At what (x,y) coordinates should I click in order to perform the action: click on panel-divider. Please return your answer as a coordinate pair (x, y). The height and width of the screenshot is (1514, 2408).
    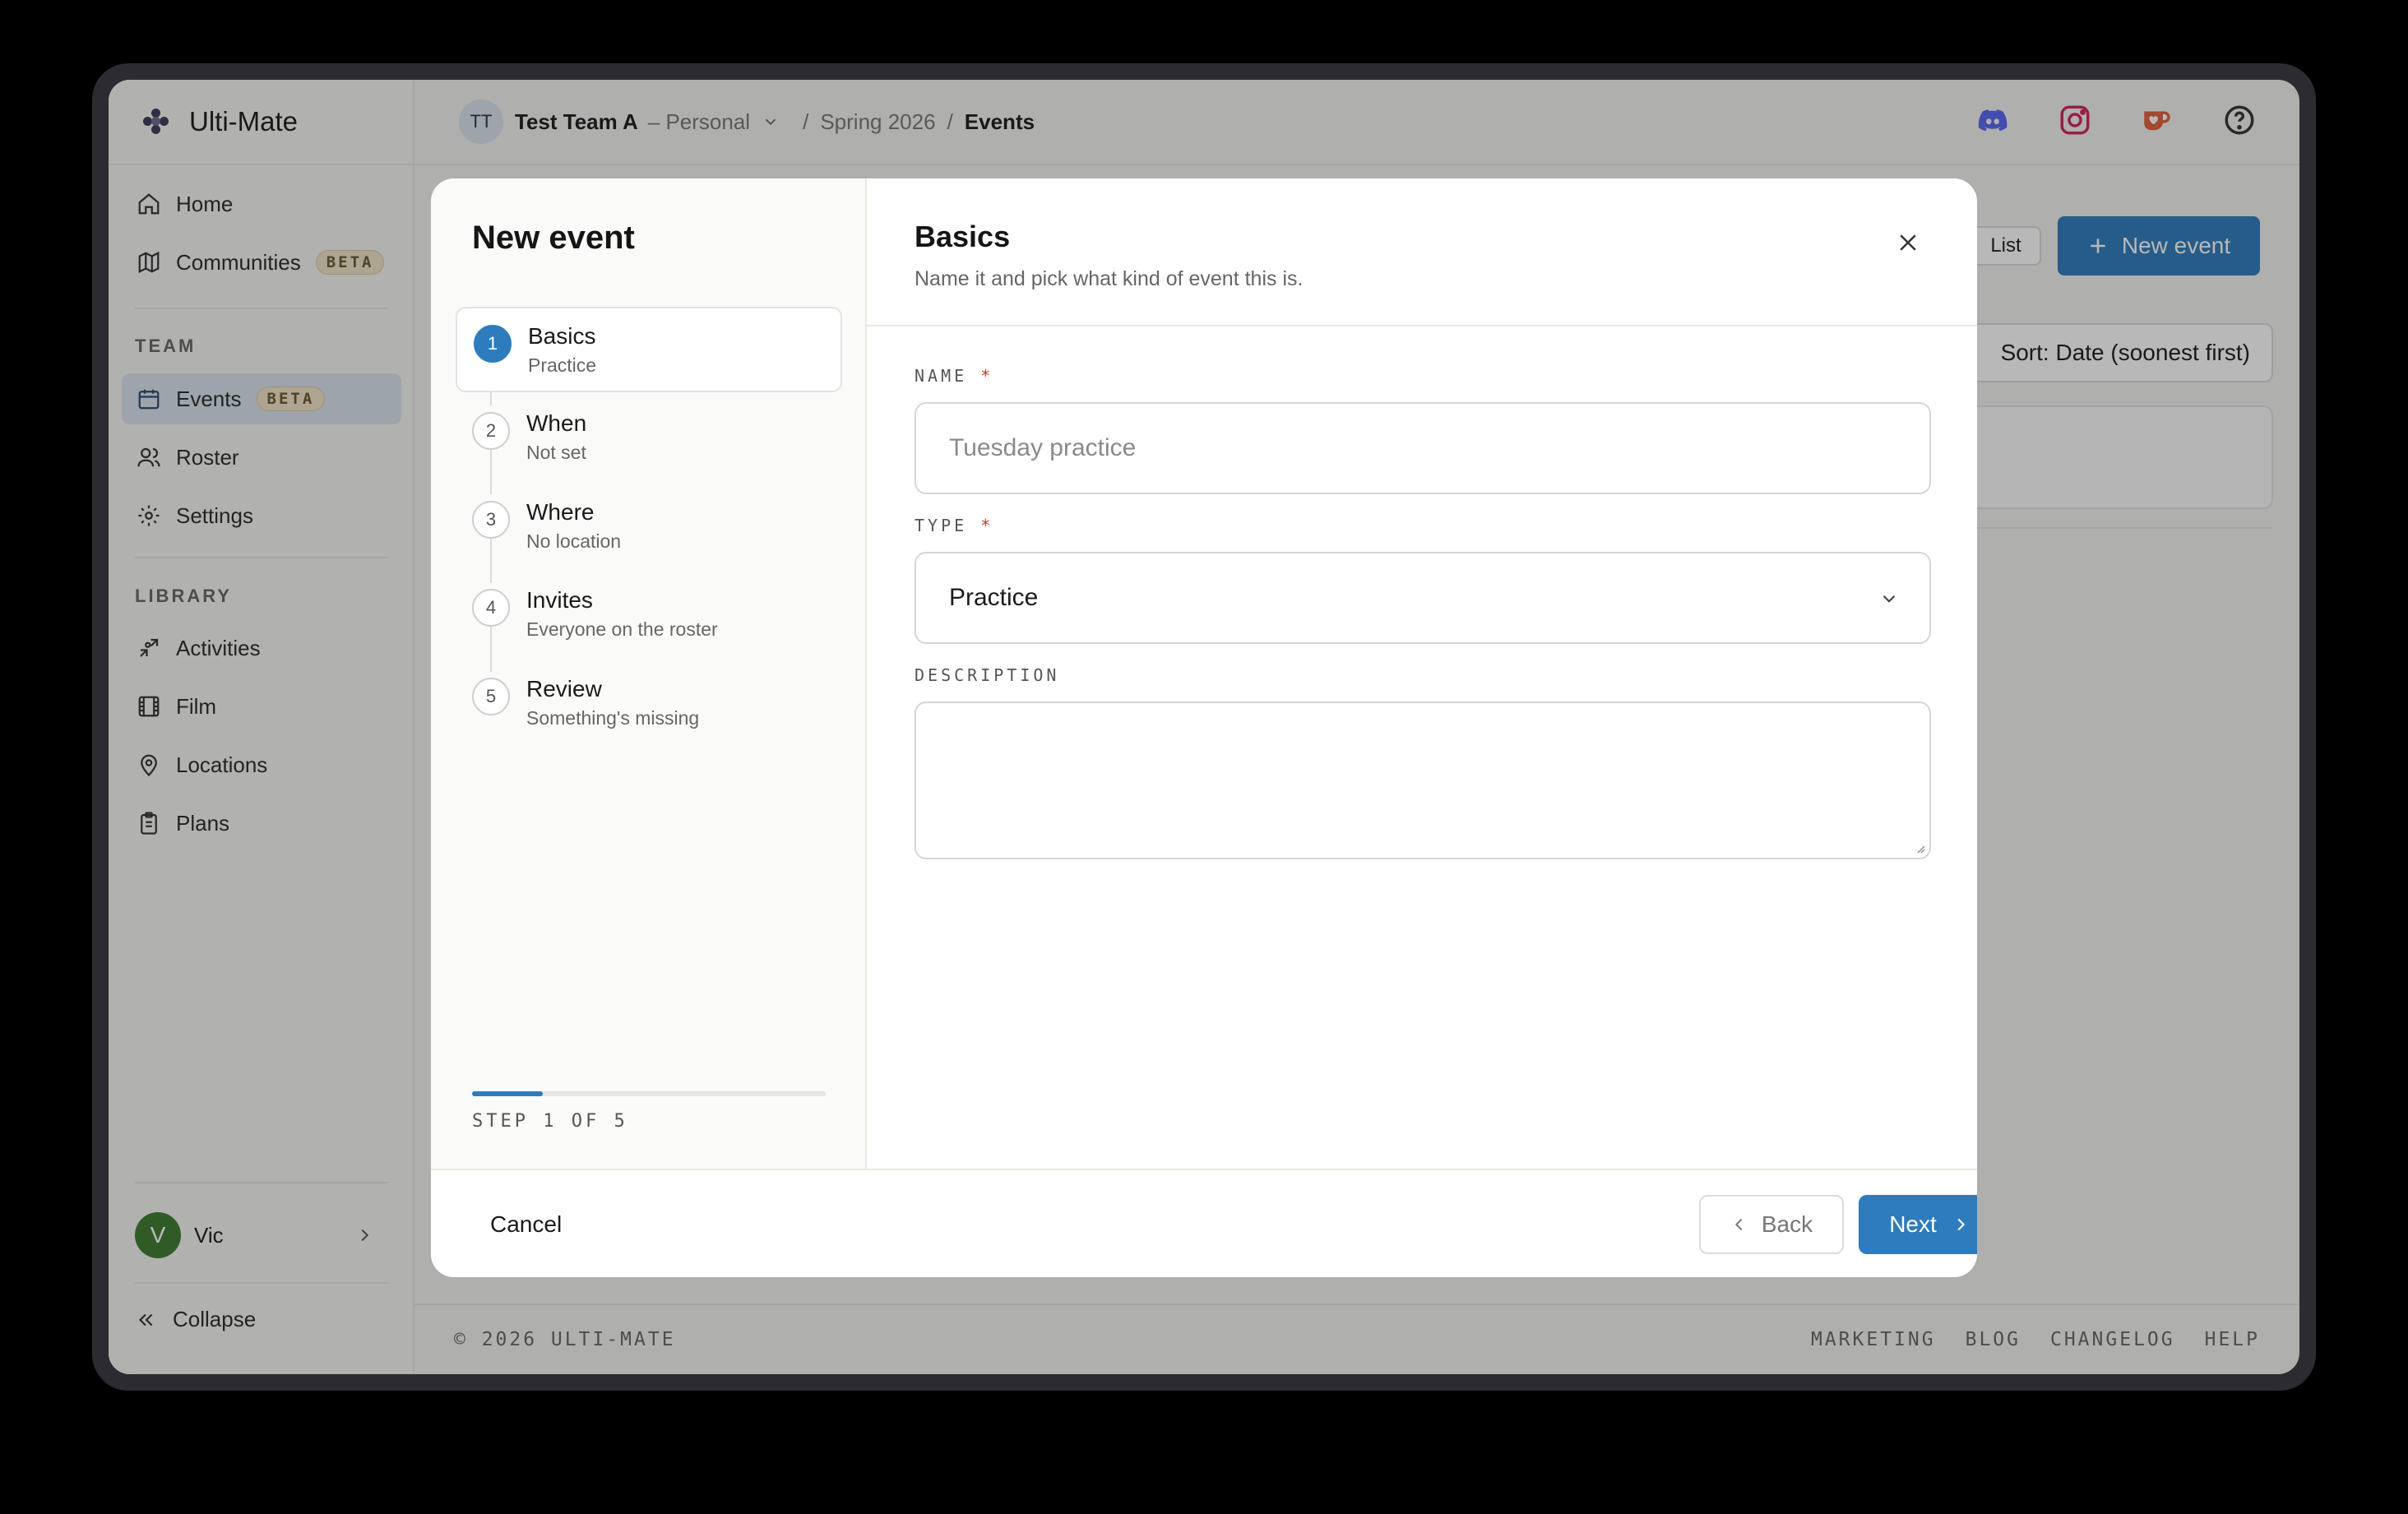
    Looking at the image, I should click on (1422, 325).